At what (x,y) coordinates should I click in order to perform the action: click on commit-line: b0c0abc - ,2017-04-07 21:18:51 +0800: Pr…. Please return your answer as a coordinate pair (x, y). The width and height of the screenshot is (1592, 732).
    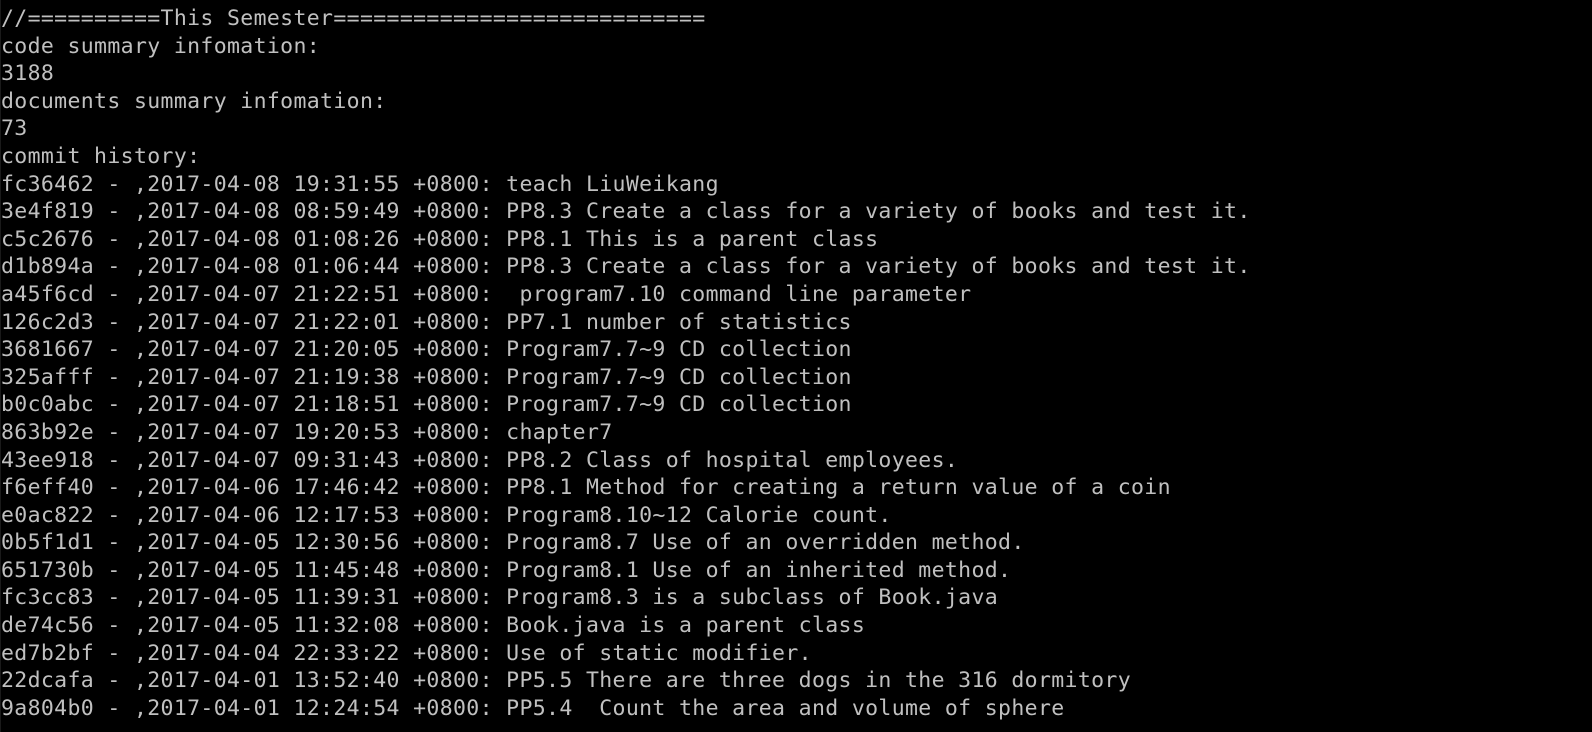
    Looking at the image, I should click on (426, 405).